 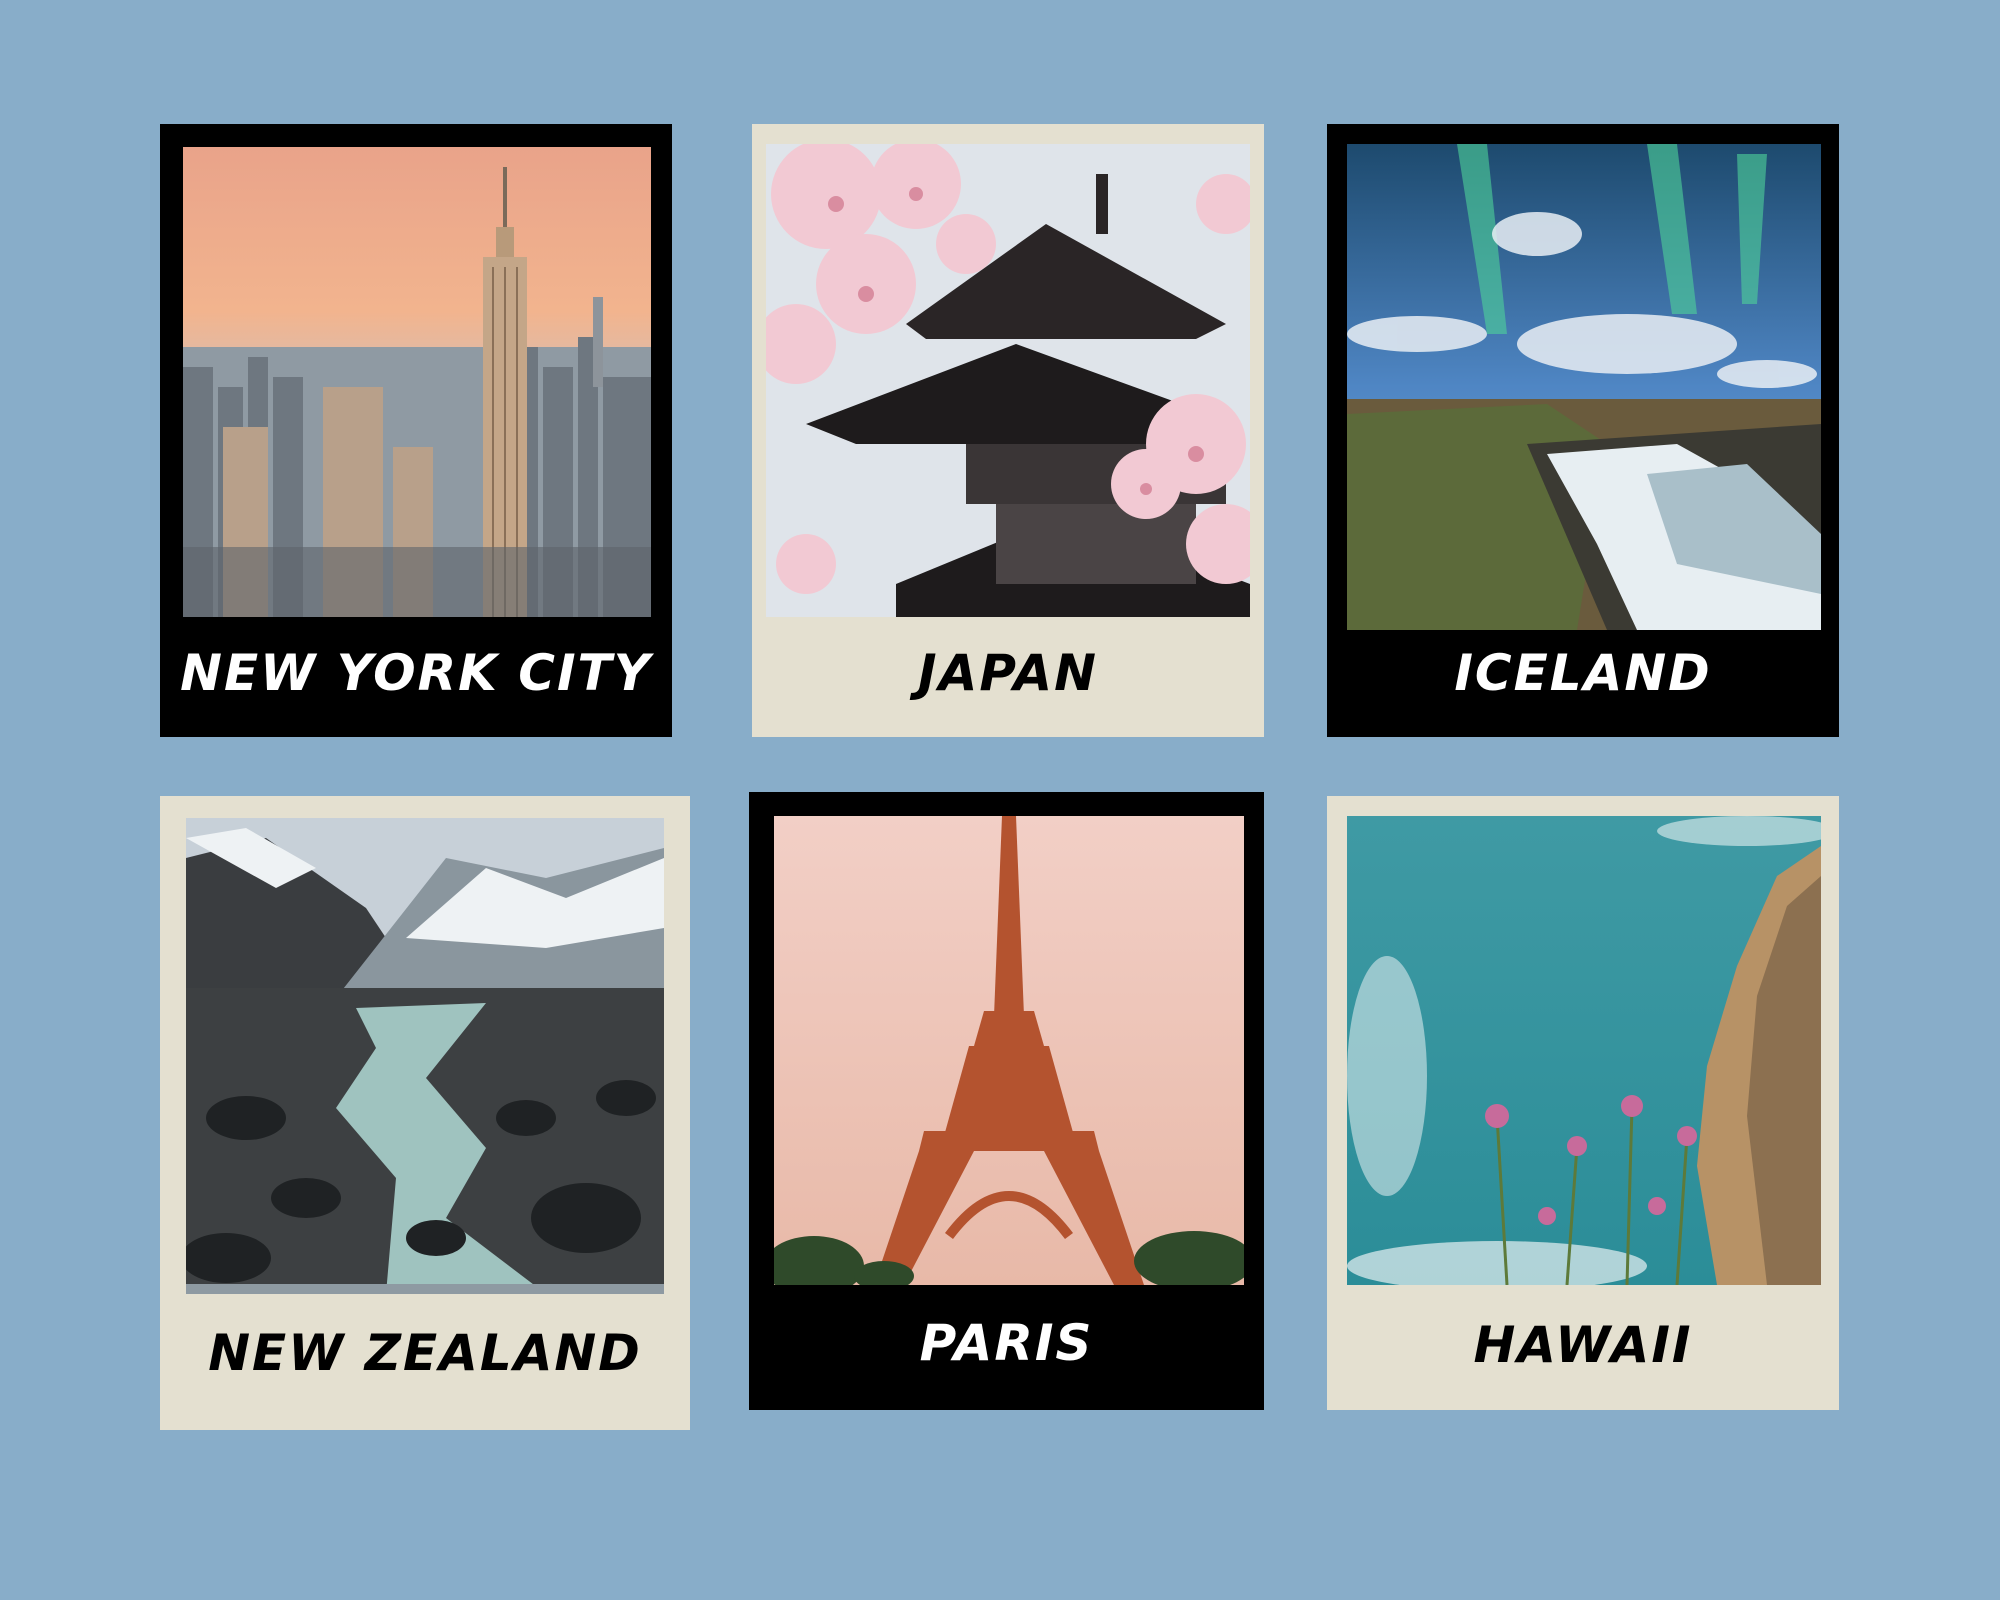 I want to click on polaroid-card-japan: JAPAN, so click(x=1008, y=430).